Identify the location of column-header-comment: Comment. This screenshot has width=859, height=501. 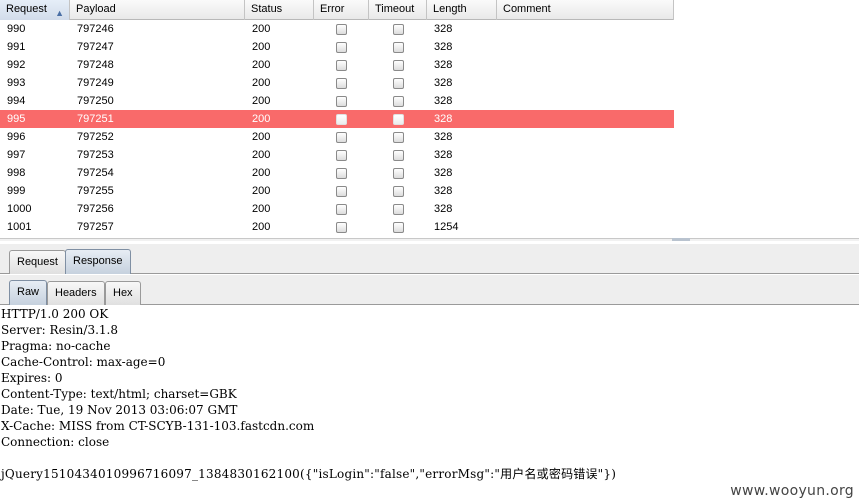
(585, 10).